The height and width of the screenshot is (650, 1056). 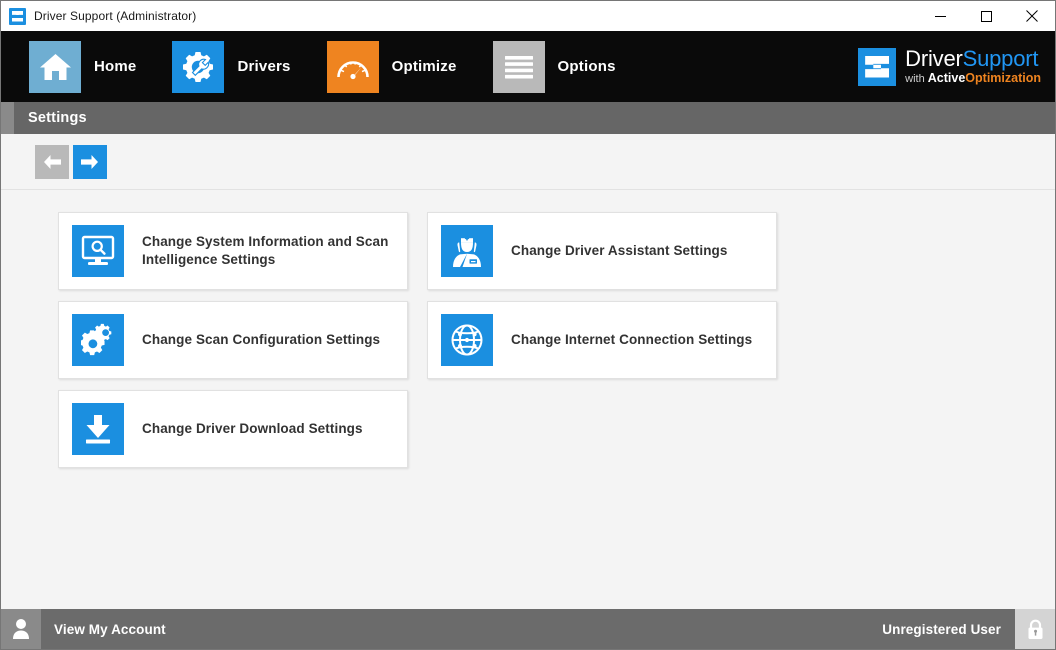 I want to click on assistant-person-icon, so click(x=467, y=251).